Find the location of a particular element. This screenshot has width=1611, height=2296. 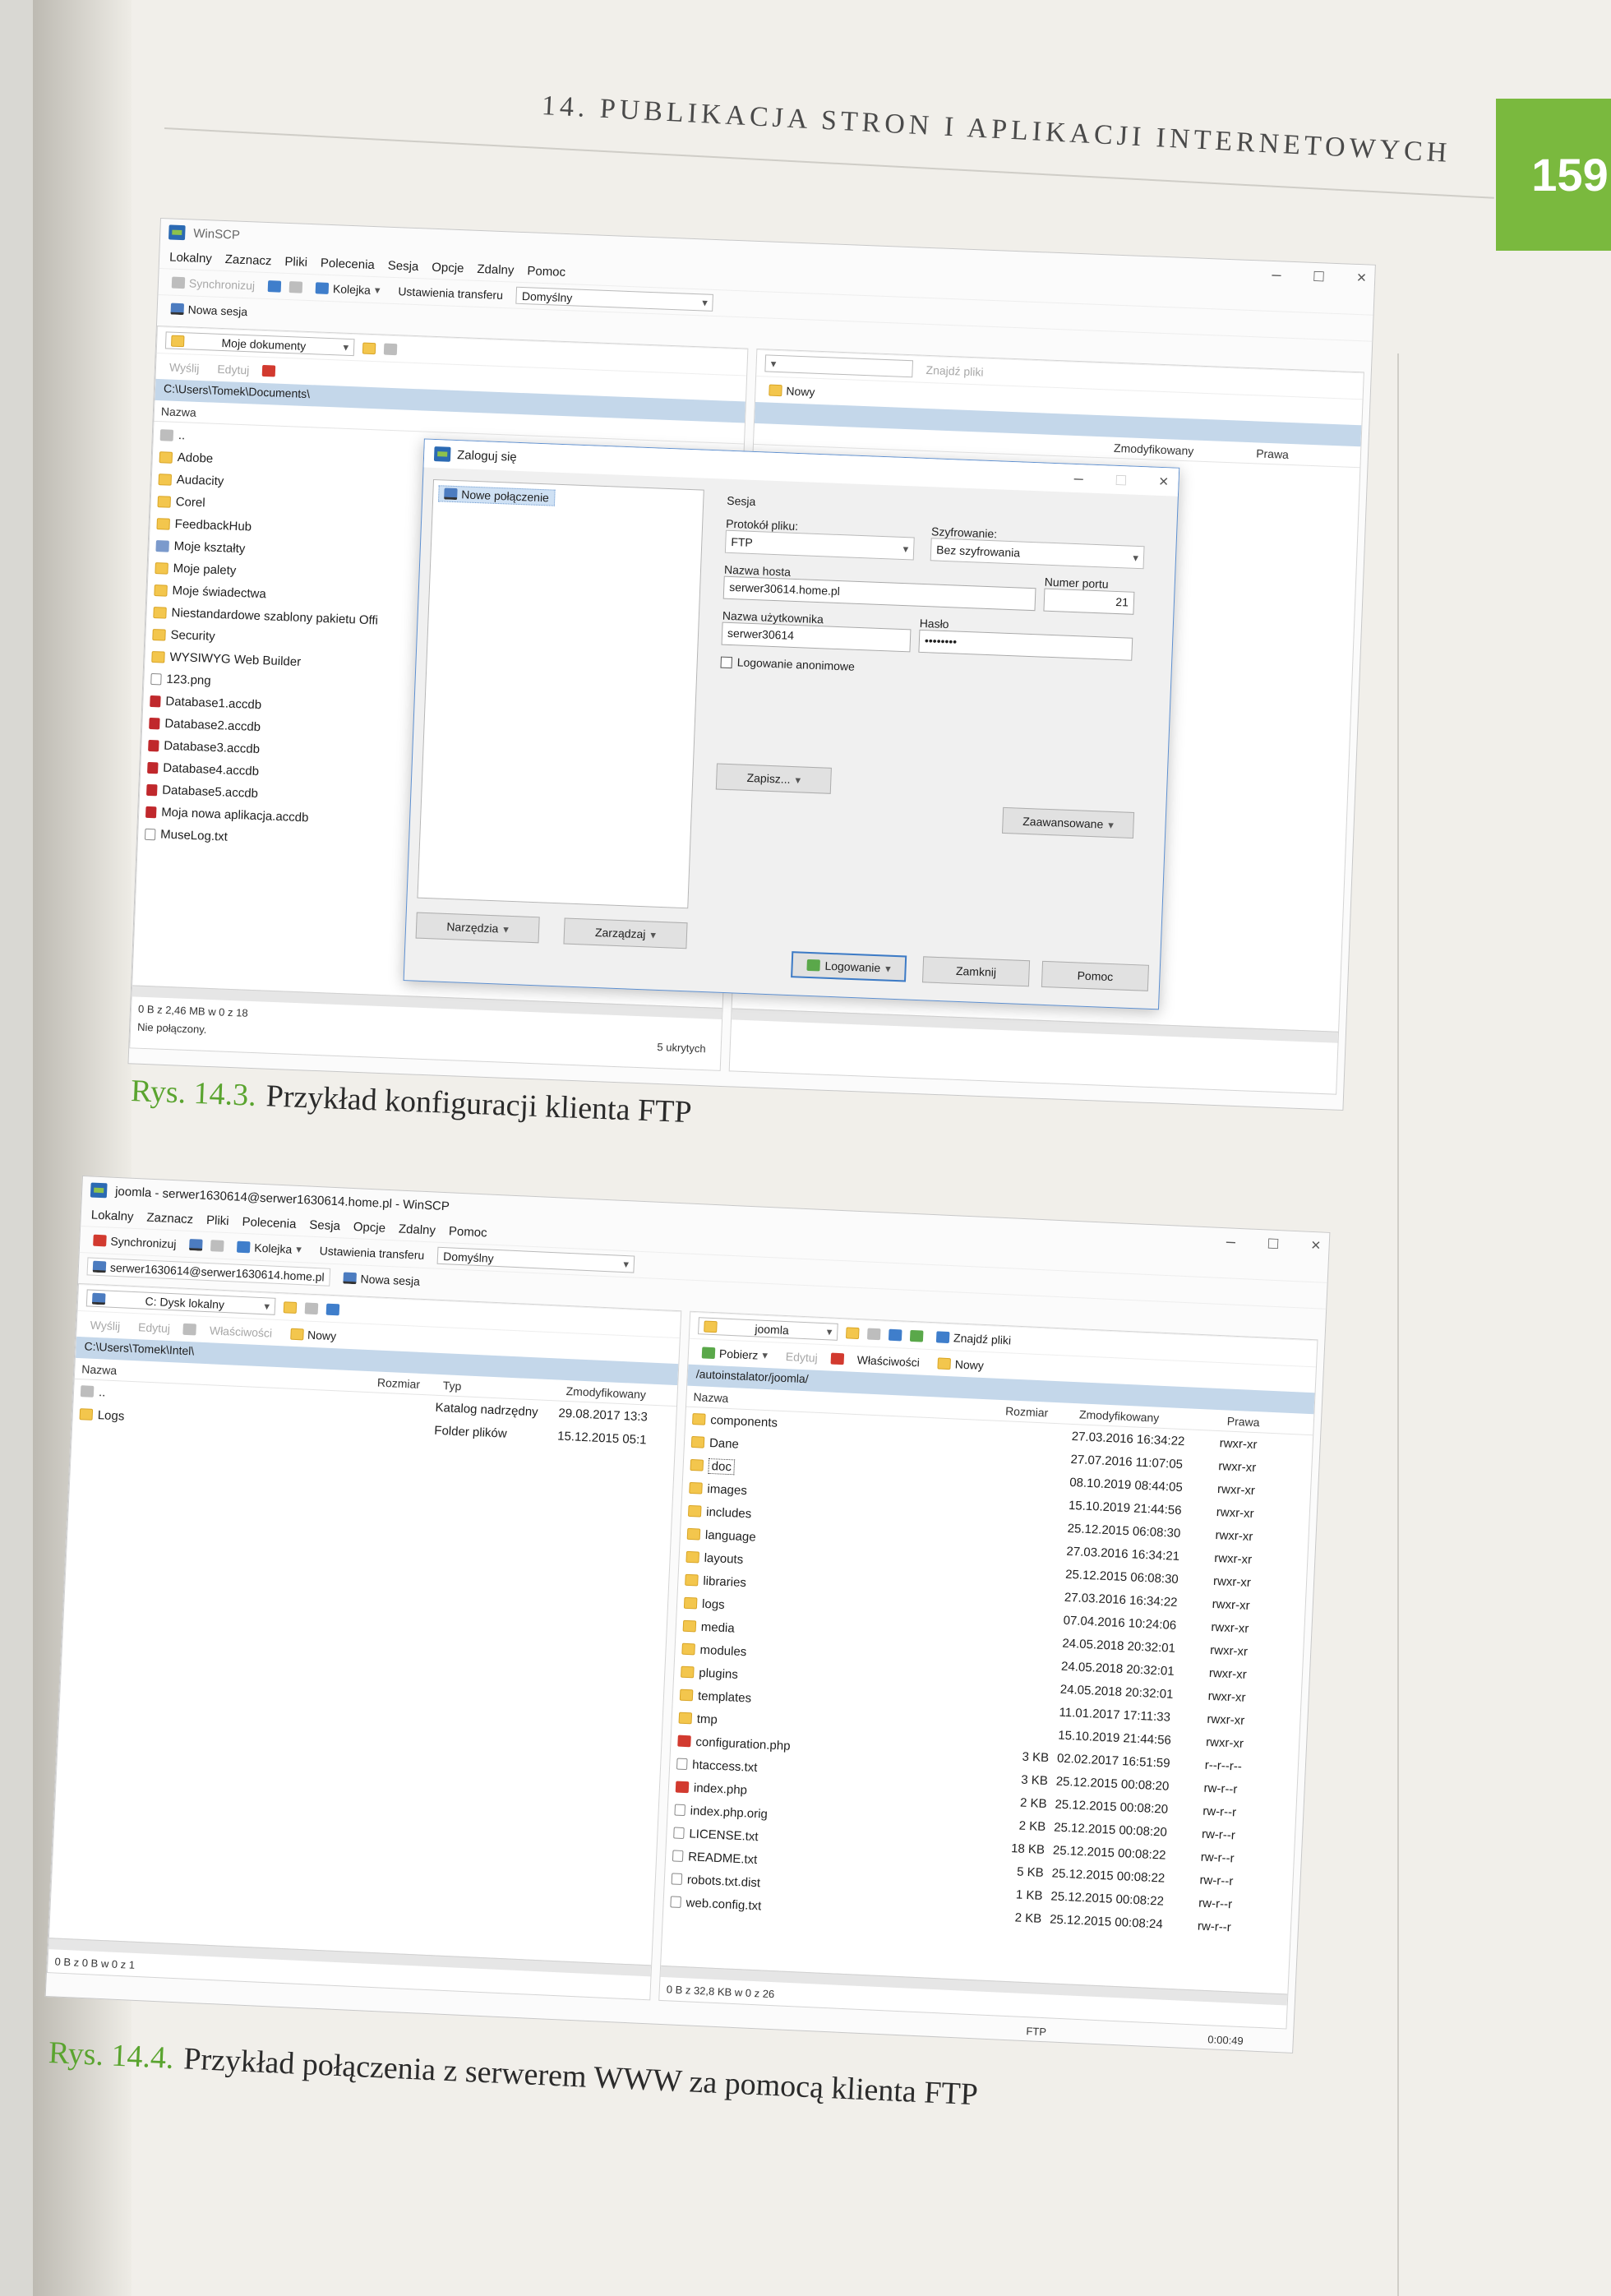

col-name-header: Nazwa is located at coordinates (179, 411).